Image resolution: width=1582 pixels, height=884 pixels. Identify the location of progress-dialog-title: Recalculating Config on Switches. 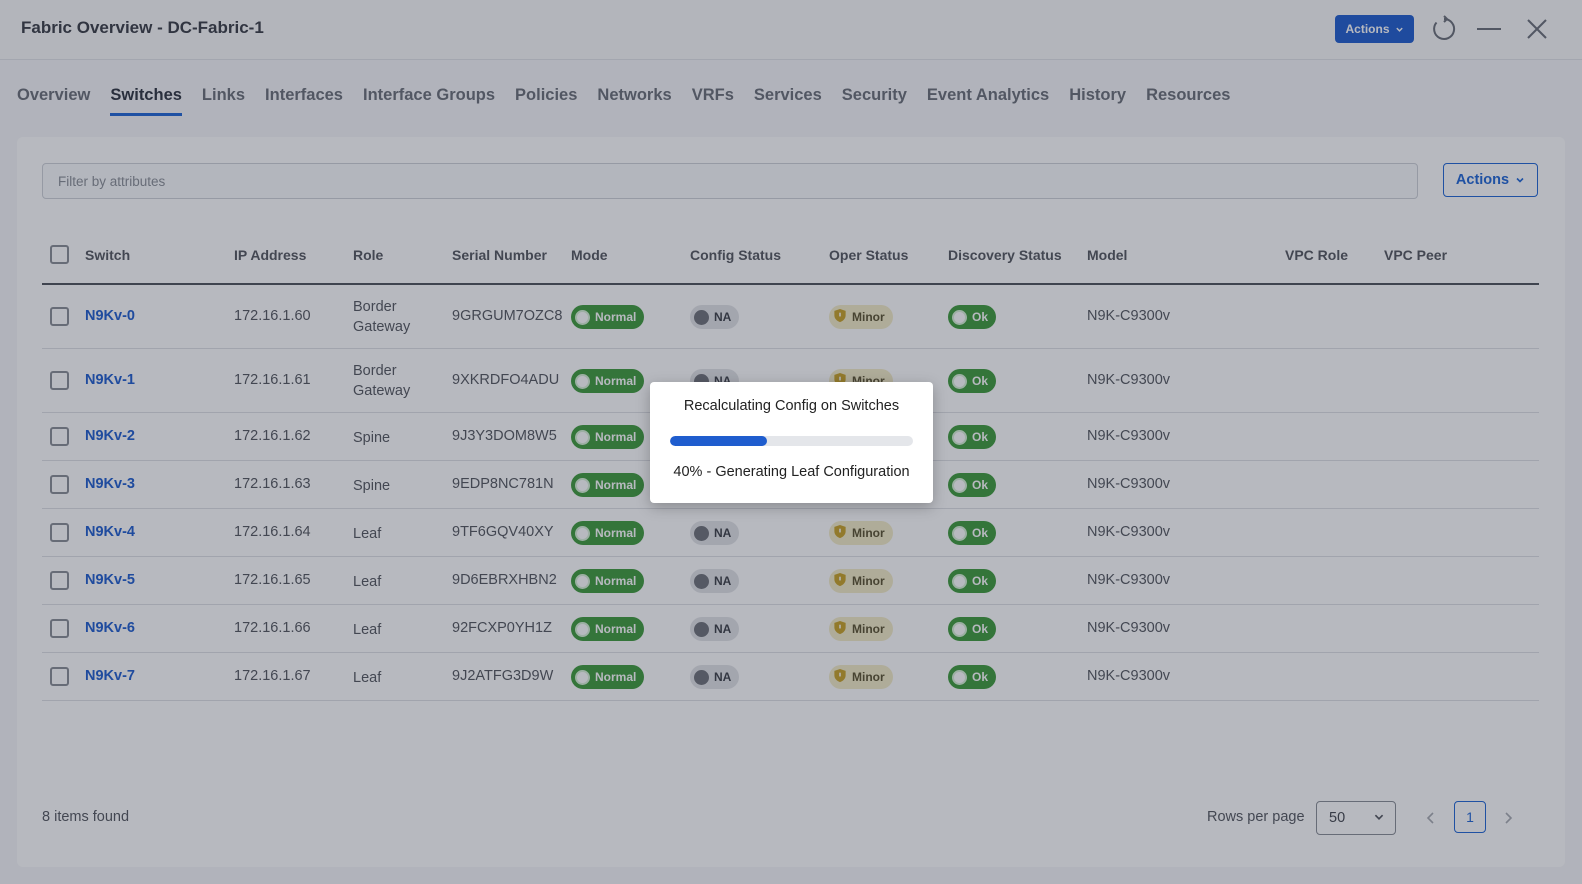
(791, 406).